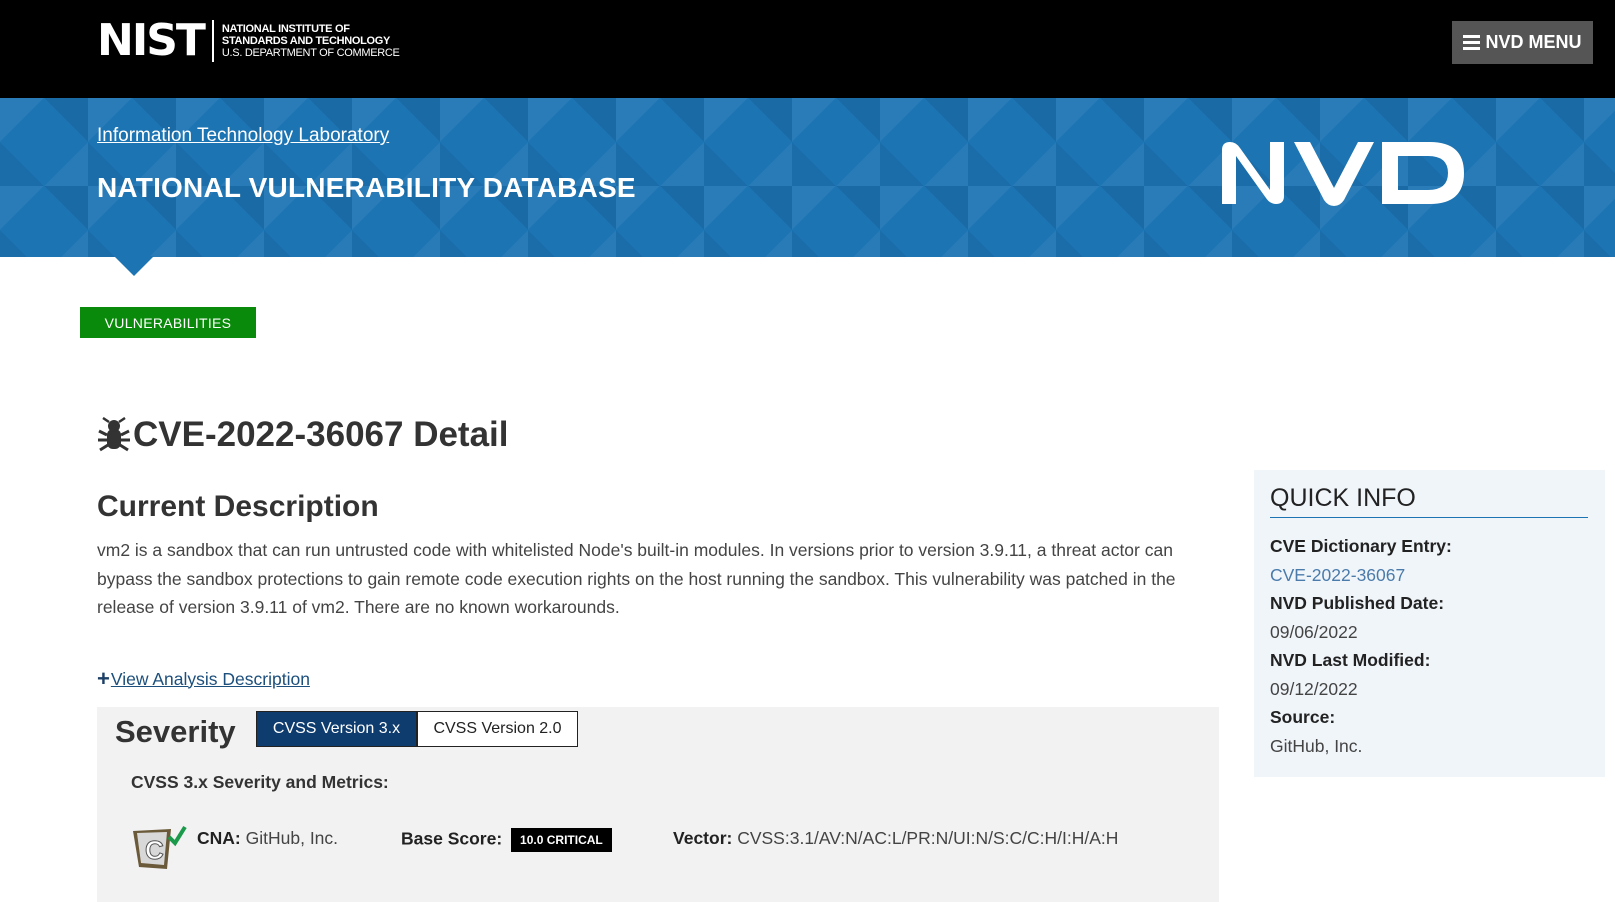 The image size is (1615, 902). I want to click on nist-logo-line2: STANDARDS AND TECHNOLOGY, so click(306, 41).